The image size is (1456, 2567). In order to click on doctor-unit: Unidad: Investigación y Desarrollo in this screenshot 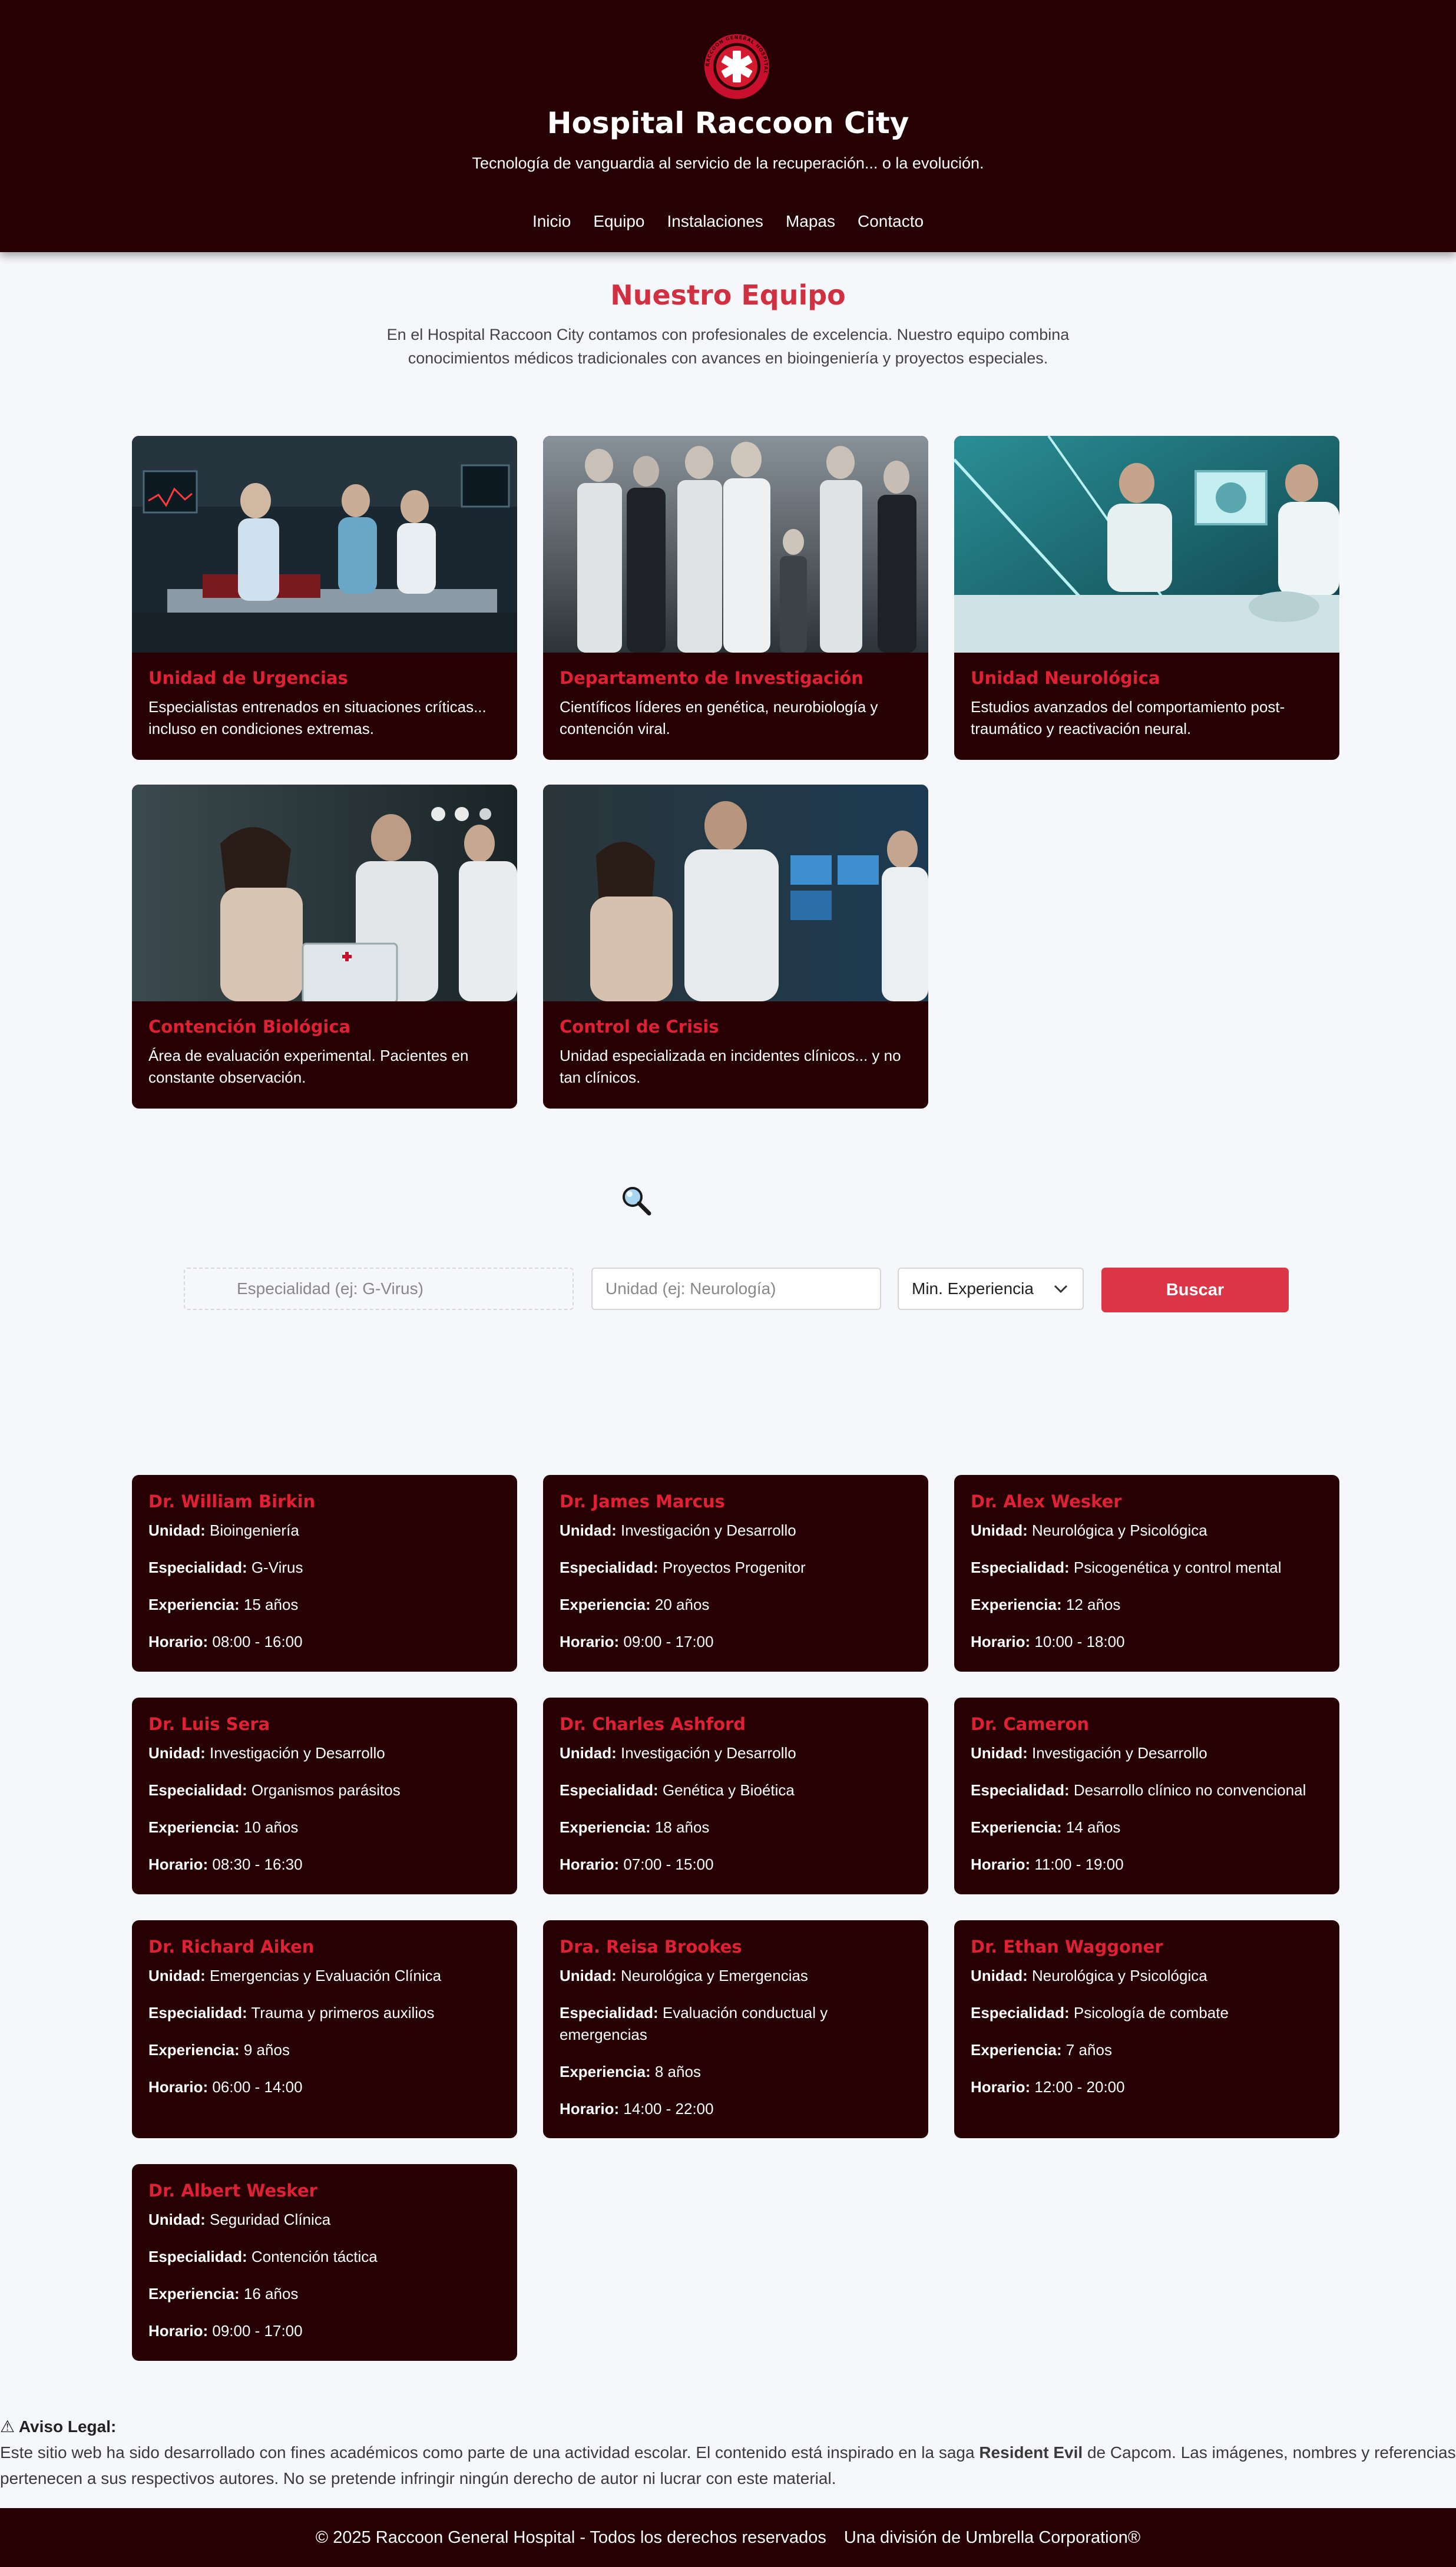, I will do `click(736, 1753)`.